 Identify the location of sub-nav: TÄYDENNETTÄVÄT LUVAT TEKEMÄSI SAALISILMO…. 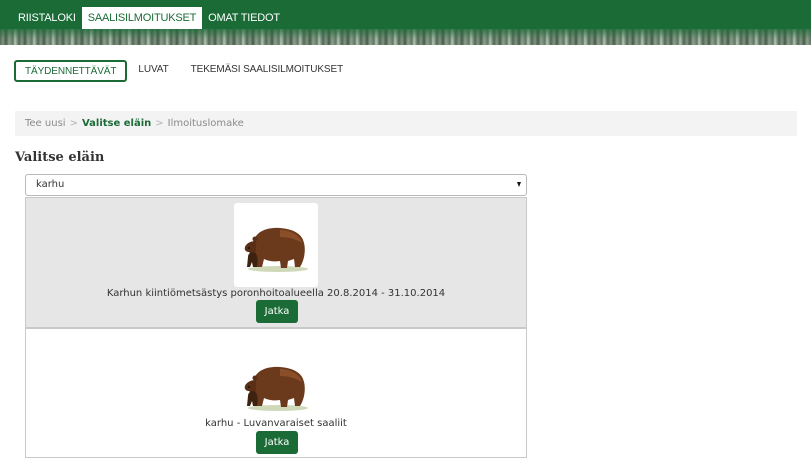
(184, 71).